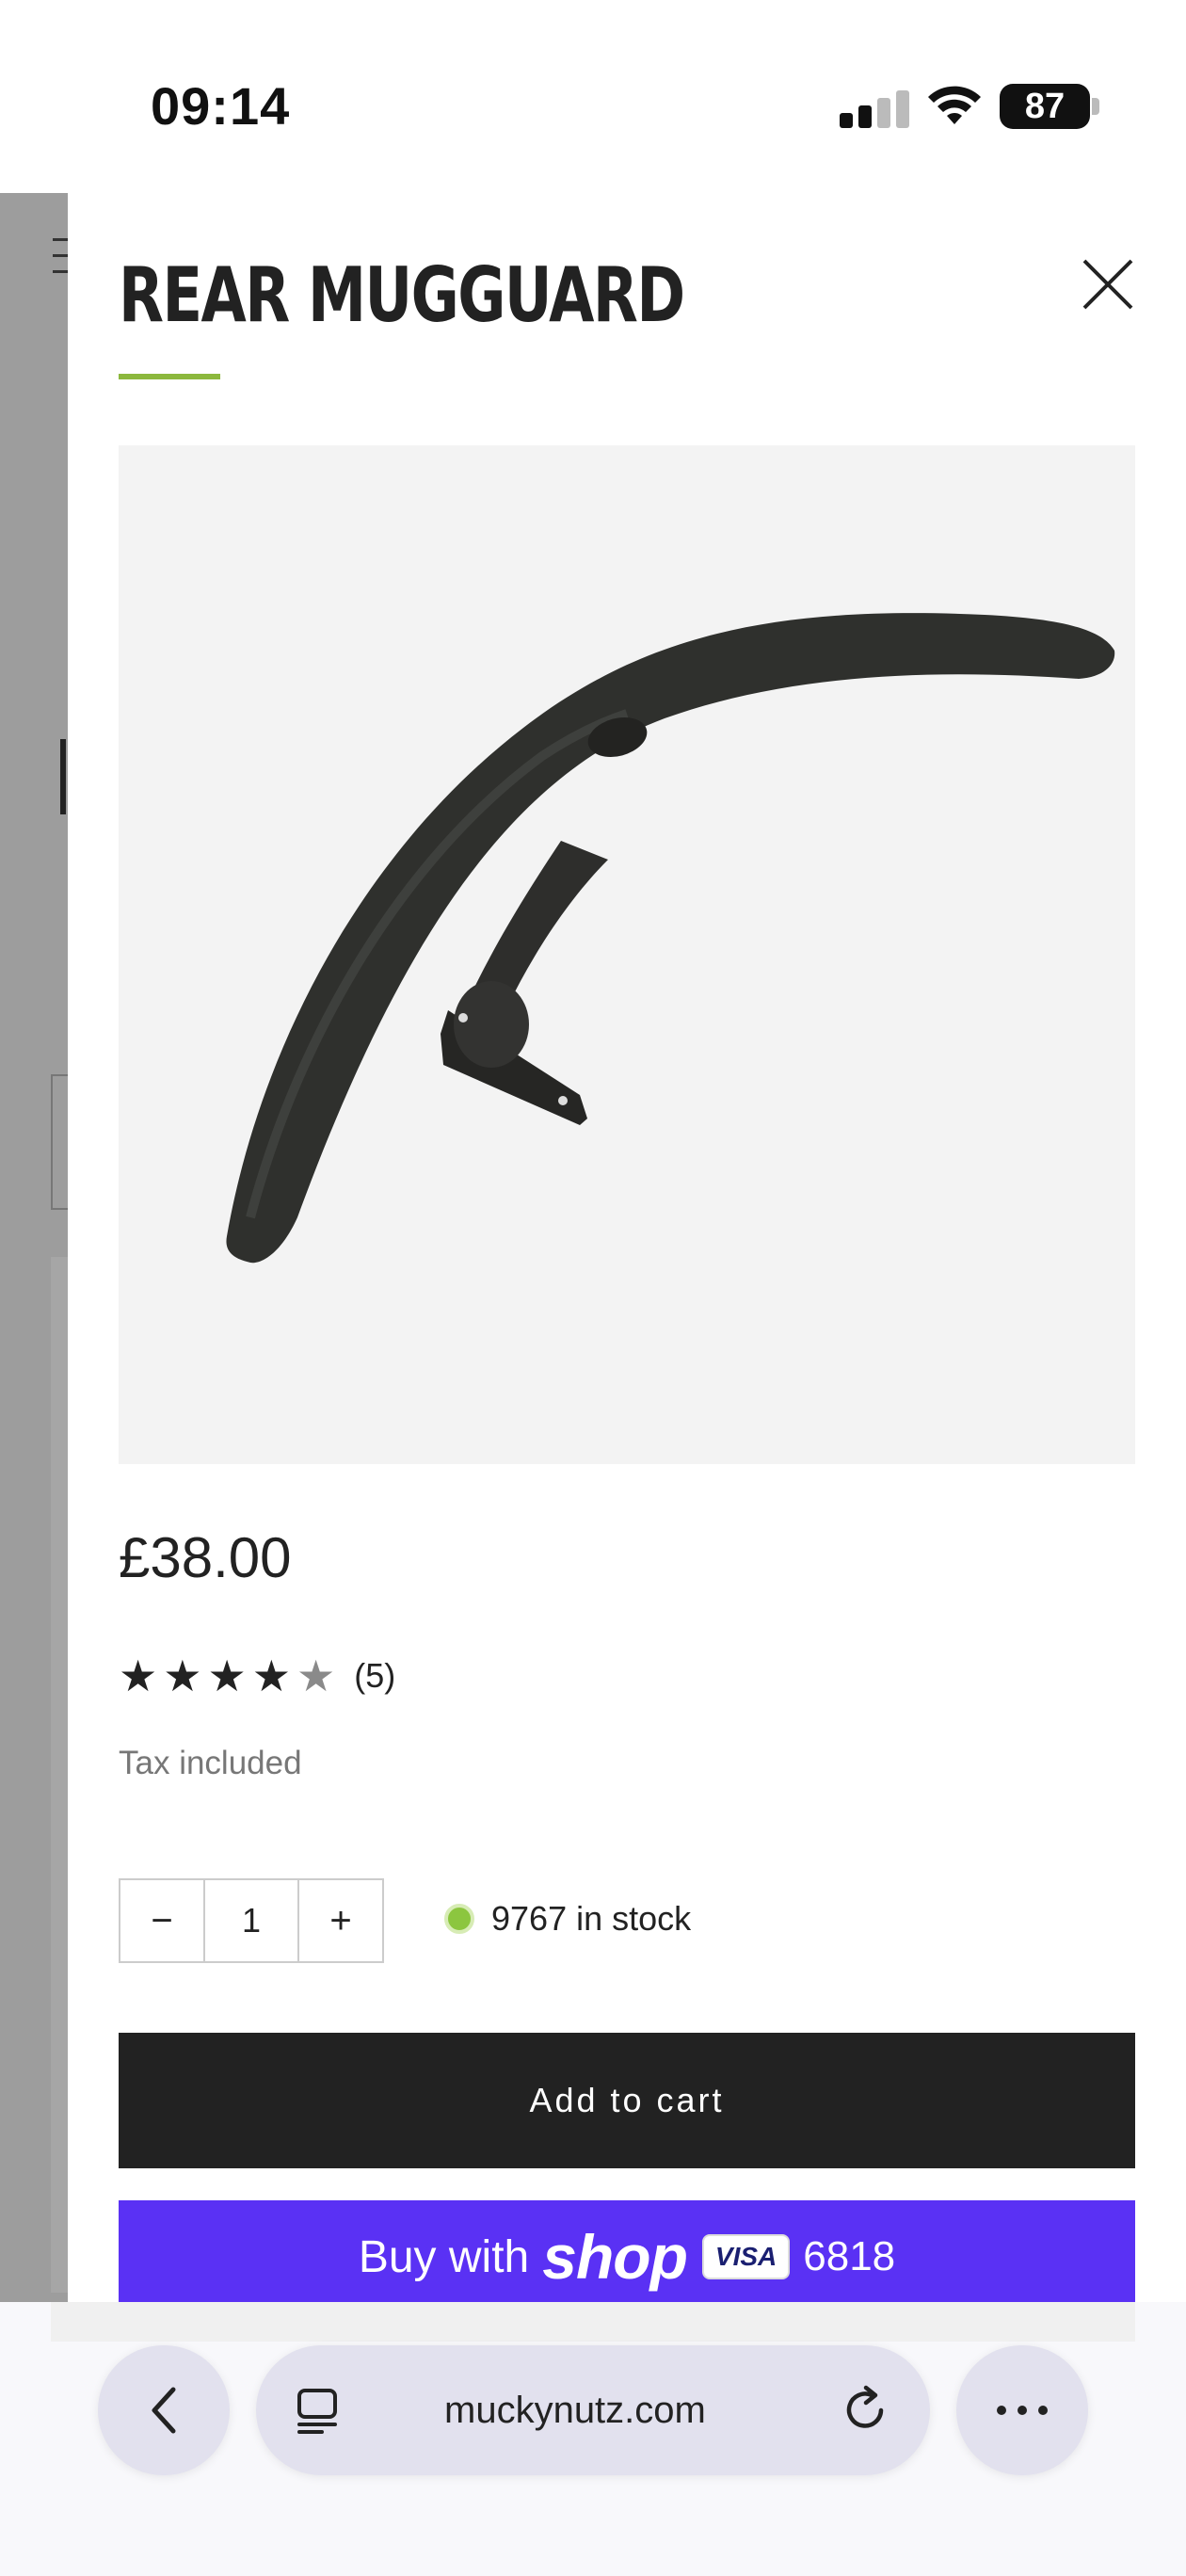  Describe the element at coordinates (593, 96) in the screenshot. I see `status-bar: 09:14 87` at that location.